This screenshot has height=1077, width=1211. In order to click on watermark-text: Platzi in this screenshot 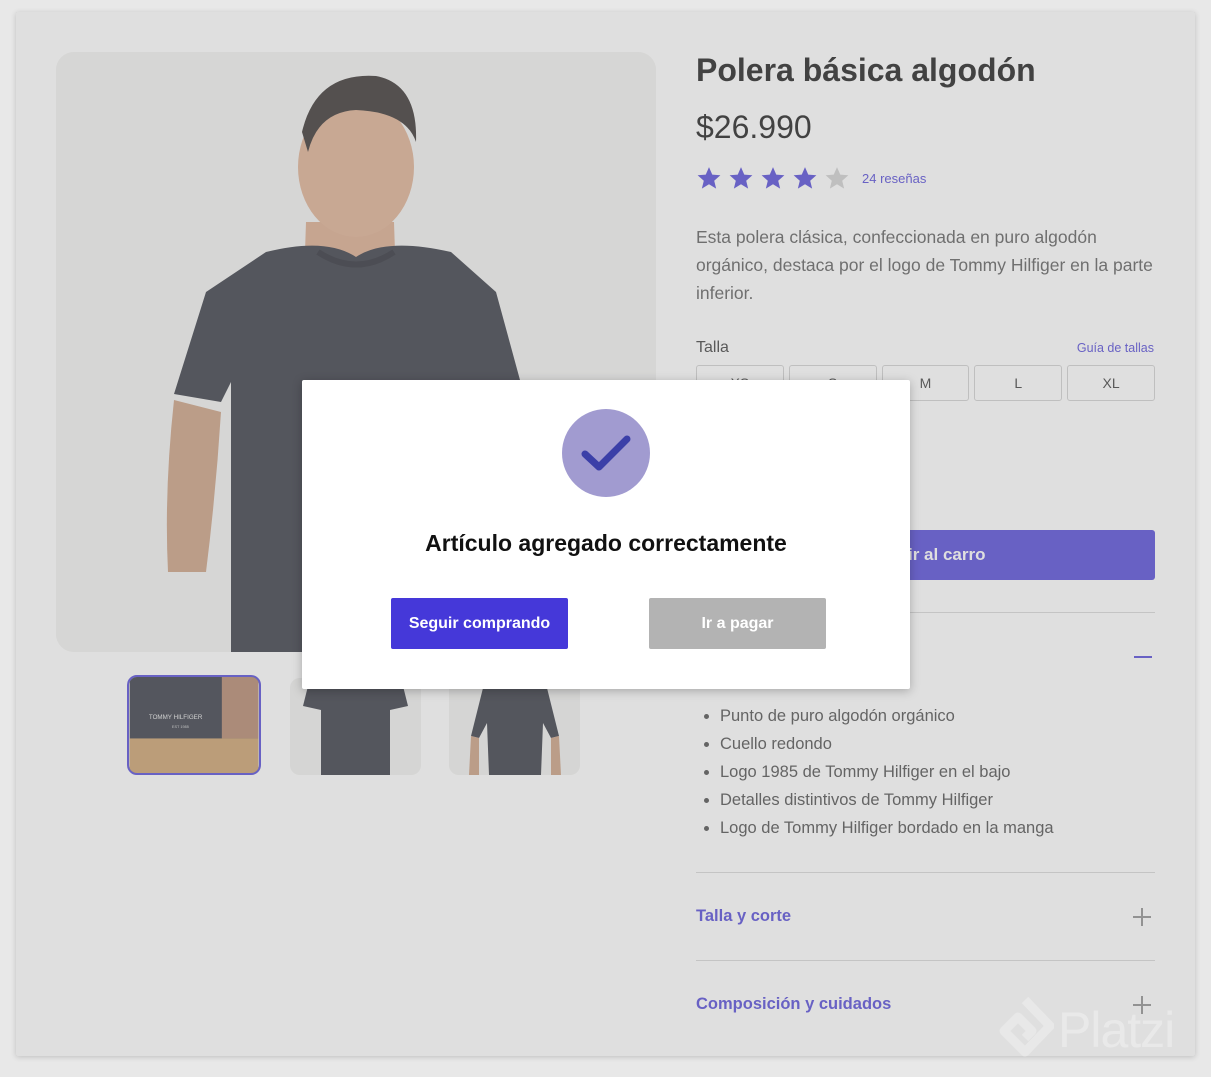, I will do `click(1116, 1030)`.